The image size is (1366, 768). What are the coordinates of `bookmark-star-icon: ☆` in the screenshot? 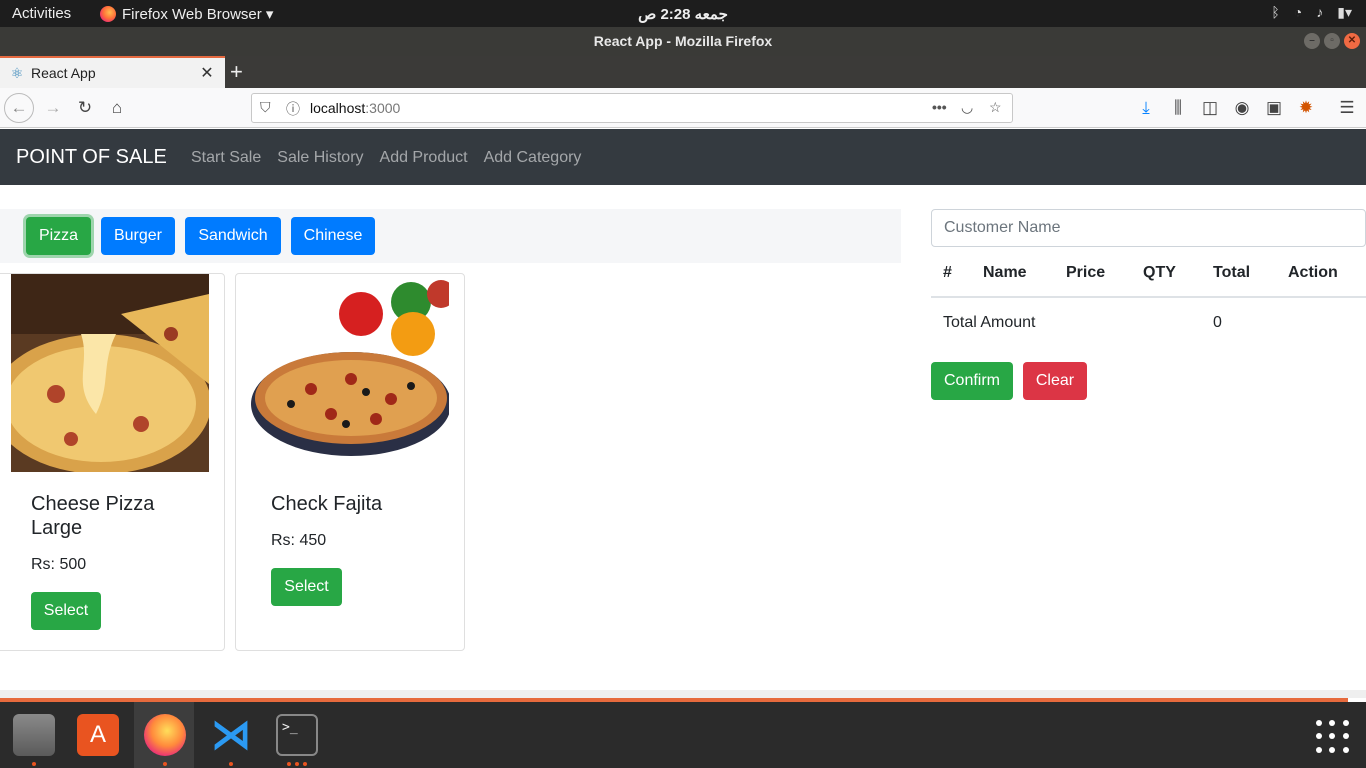 It's located at (995, 107).